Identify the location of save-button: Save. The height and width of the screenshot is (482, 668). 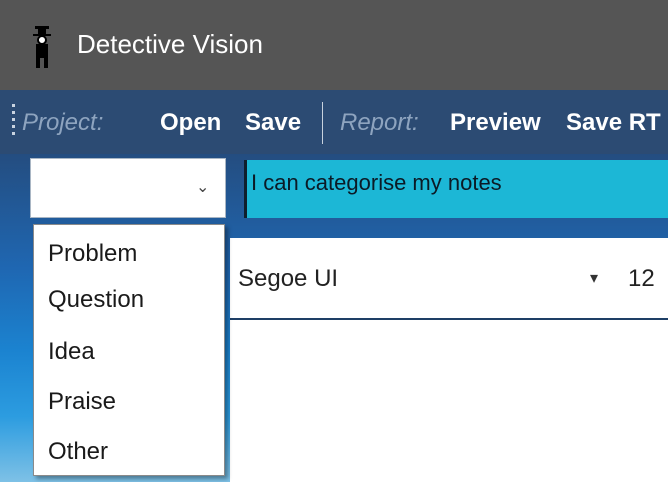
(273, 123).